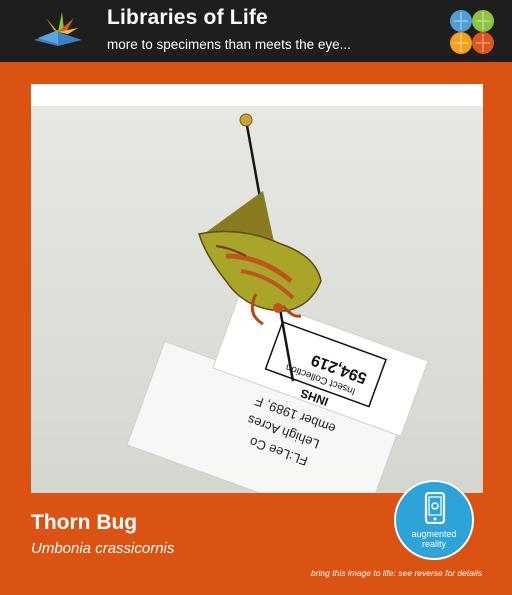 The width and height of the screenshot is (512, 595). Describe the element at coordinates (103, 548) in the screenshot. I see `specimen-scientific-name: Umbonia crassicornis` at that location.